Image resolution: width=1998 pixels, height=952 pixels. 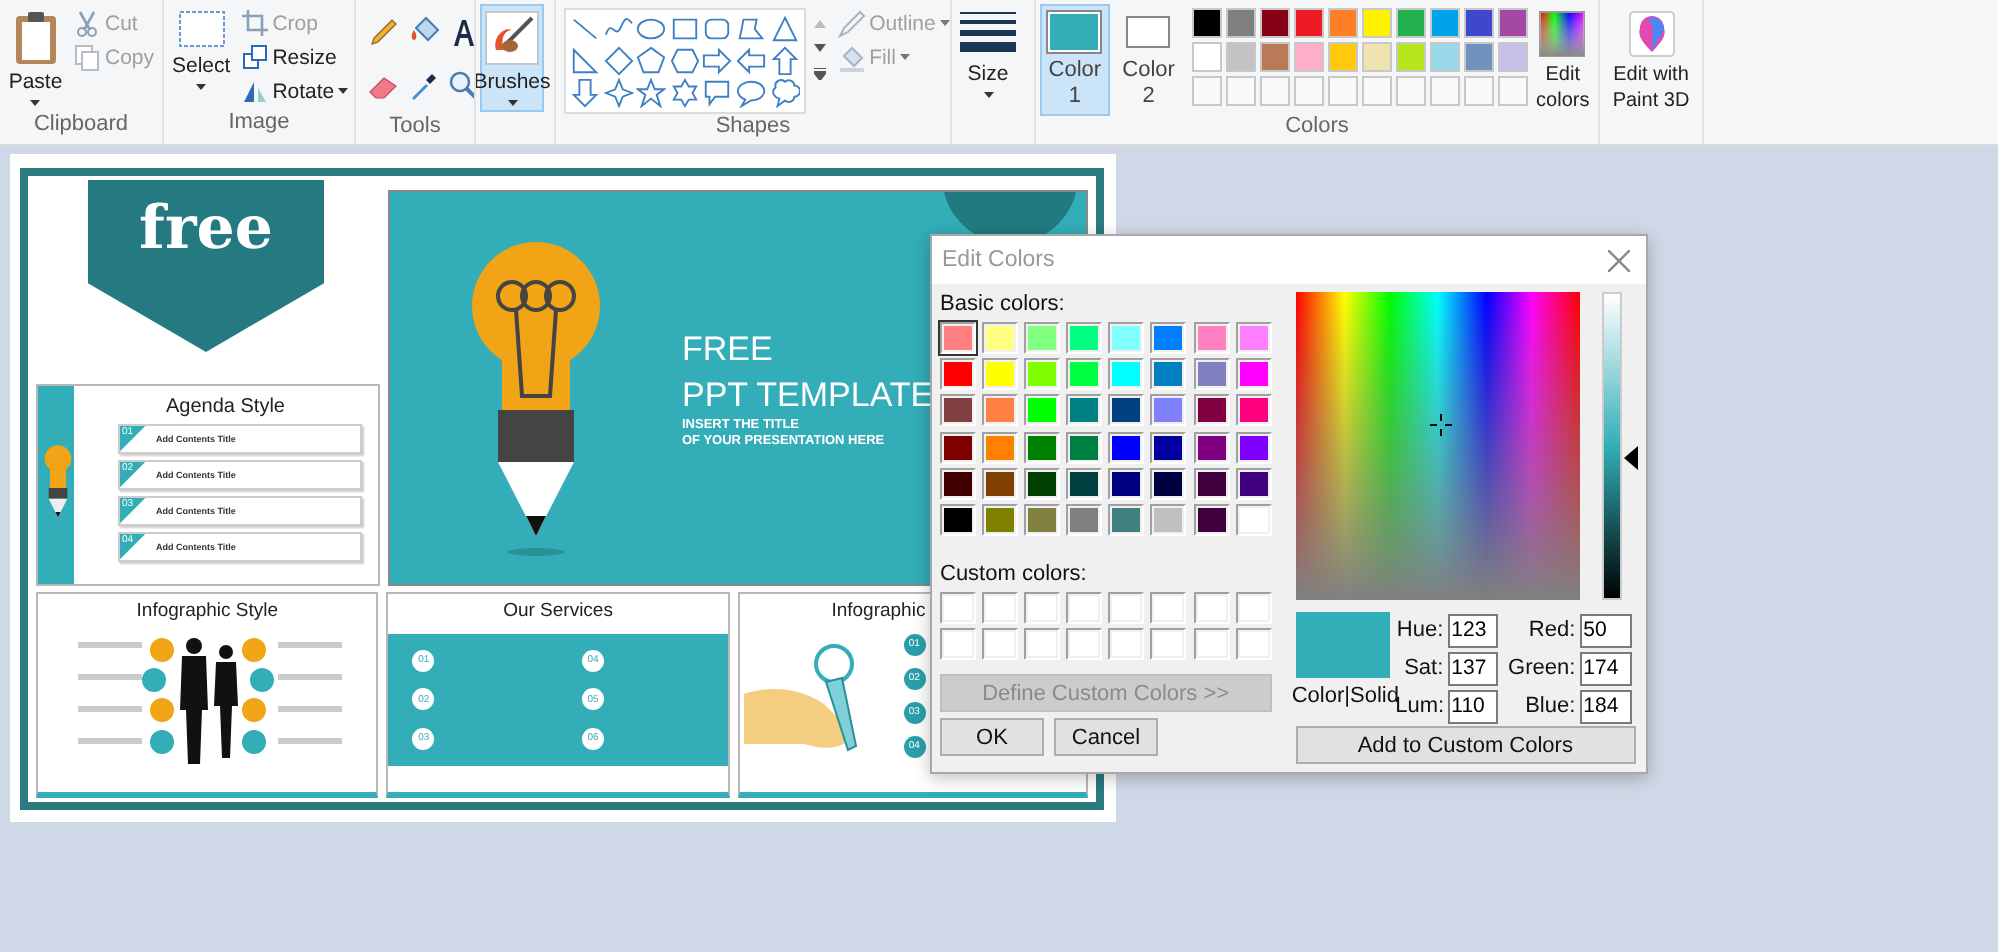 What do you see at coordinates (1465, 745) in the screenshot?
I see `add-to-custom-colors-button: Add to Custom Colors` at bounding box center [1465, 745].